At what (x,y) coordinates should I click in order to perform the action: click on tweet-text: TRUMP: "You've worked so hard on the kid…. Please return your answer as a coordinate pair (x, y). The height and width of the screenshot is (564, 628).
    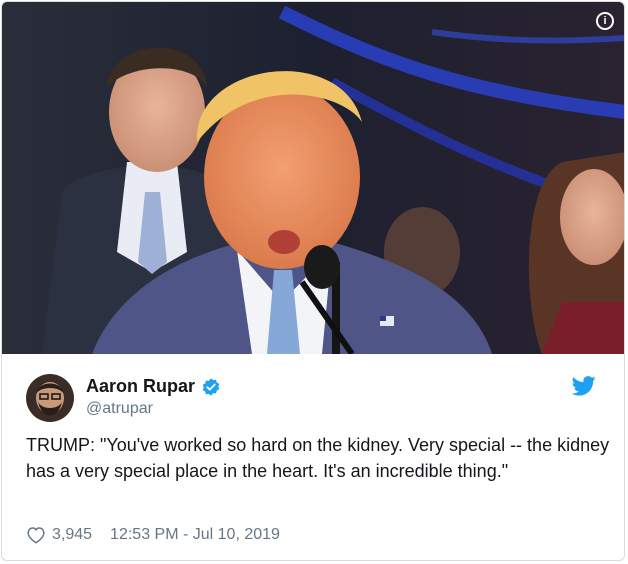
    Looking at the image, I should click on (318, 458).